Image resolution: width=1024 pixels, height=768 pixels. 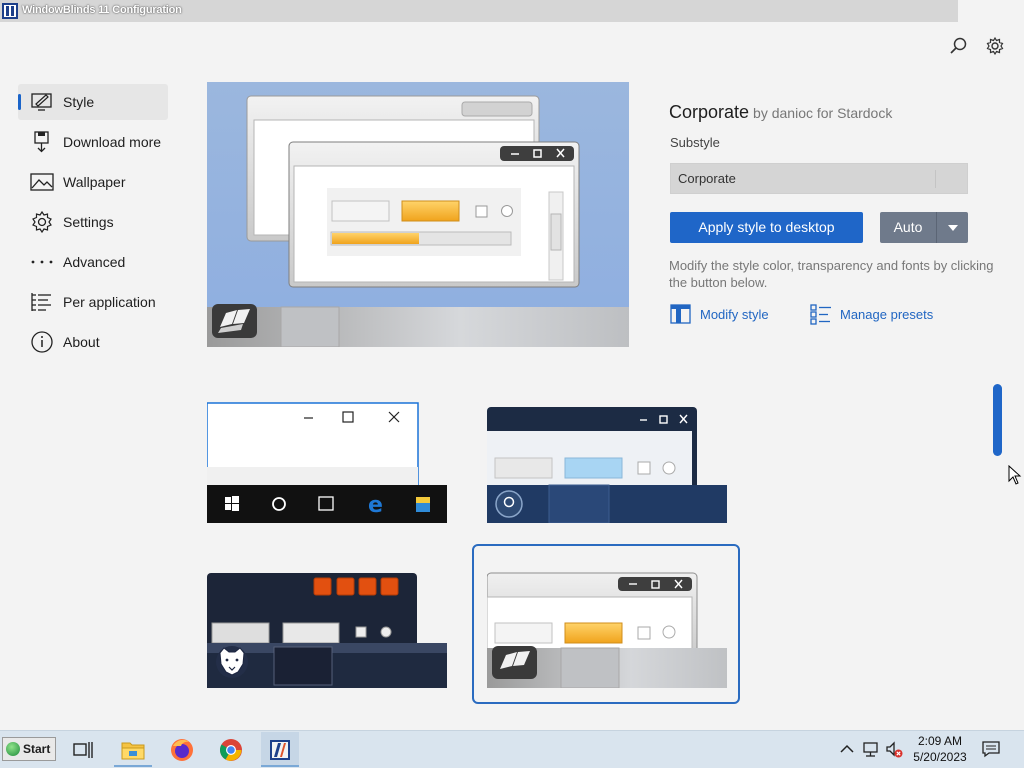 What do you see at coordinates (42, 262) in the screenshot?
I see `ellipsis-icon` at bounding box center [42, 262].